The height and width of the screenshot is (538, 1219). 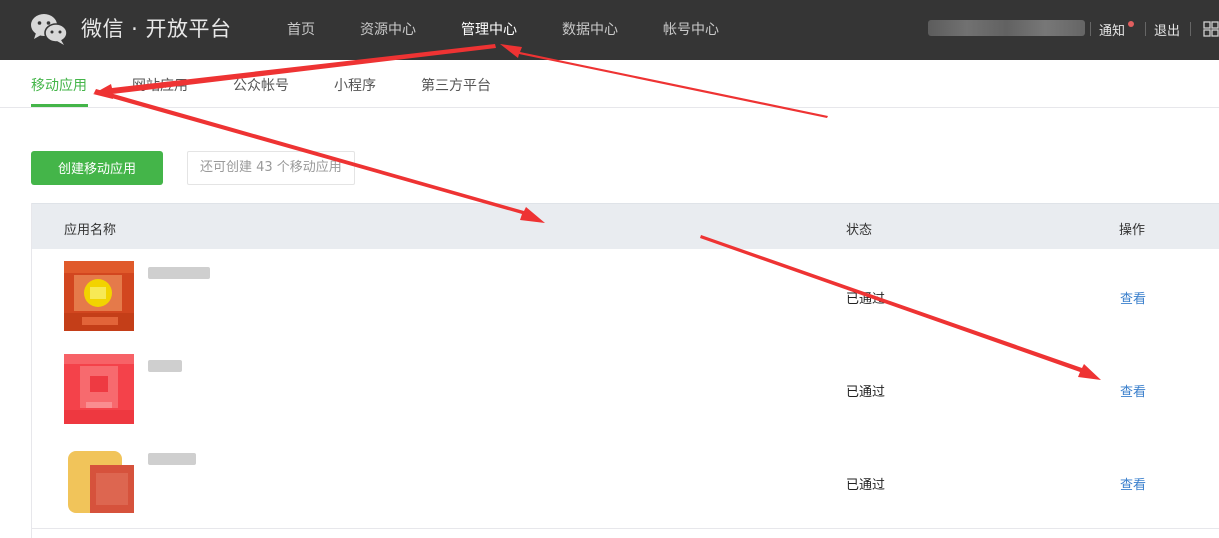 What do you see at coordinates (590, 29) in the screenshot?
I see `nav-item-data: 数据中心` at bounding box center [590, 29].